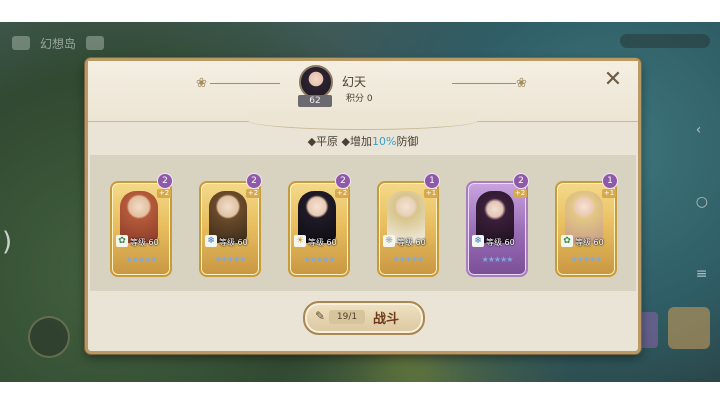 The image size is (720, 404). Describe the element at coordinates (300, 241) in the screenshot. I see `element-icon: ☀` at that location.